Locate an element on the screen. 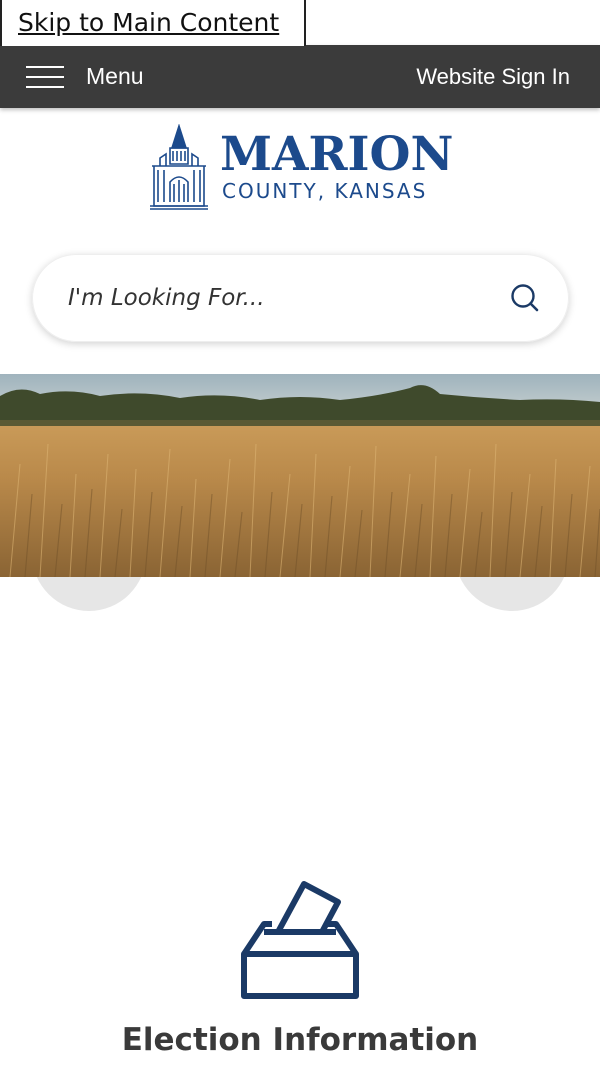 This screenshot has width=600, height=1065. site-logo: MARION COUNTY, KANSAS is located at coordinates (301, 168).